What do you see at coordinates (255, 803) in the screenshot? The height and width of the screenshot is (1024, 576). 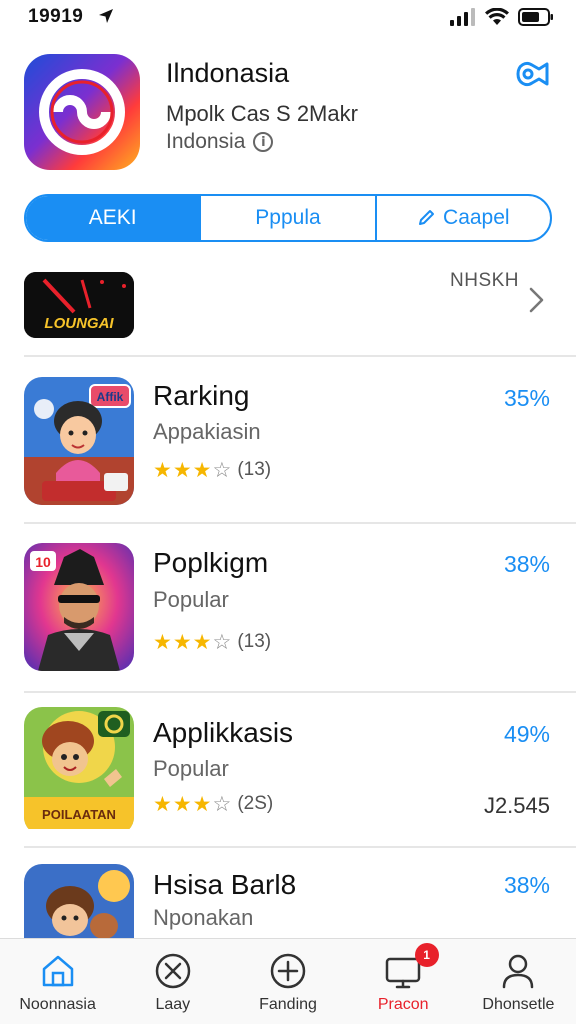 I see `rating-count: (2S)` at bounding box center [255, 803].